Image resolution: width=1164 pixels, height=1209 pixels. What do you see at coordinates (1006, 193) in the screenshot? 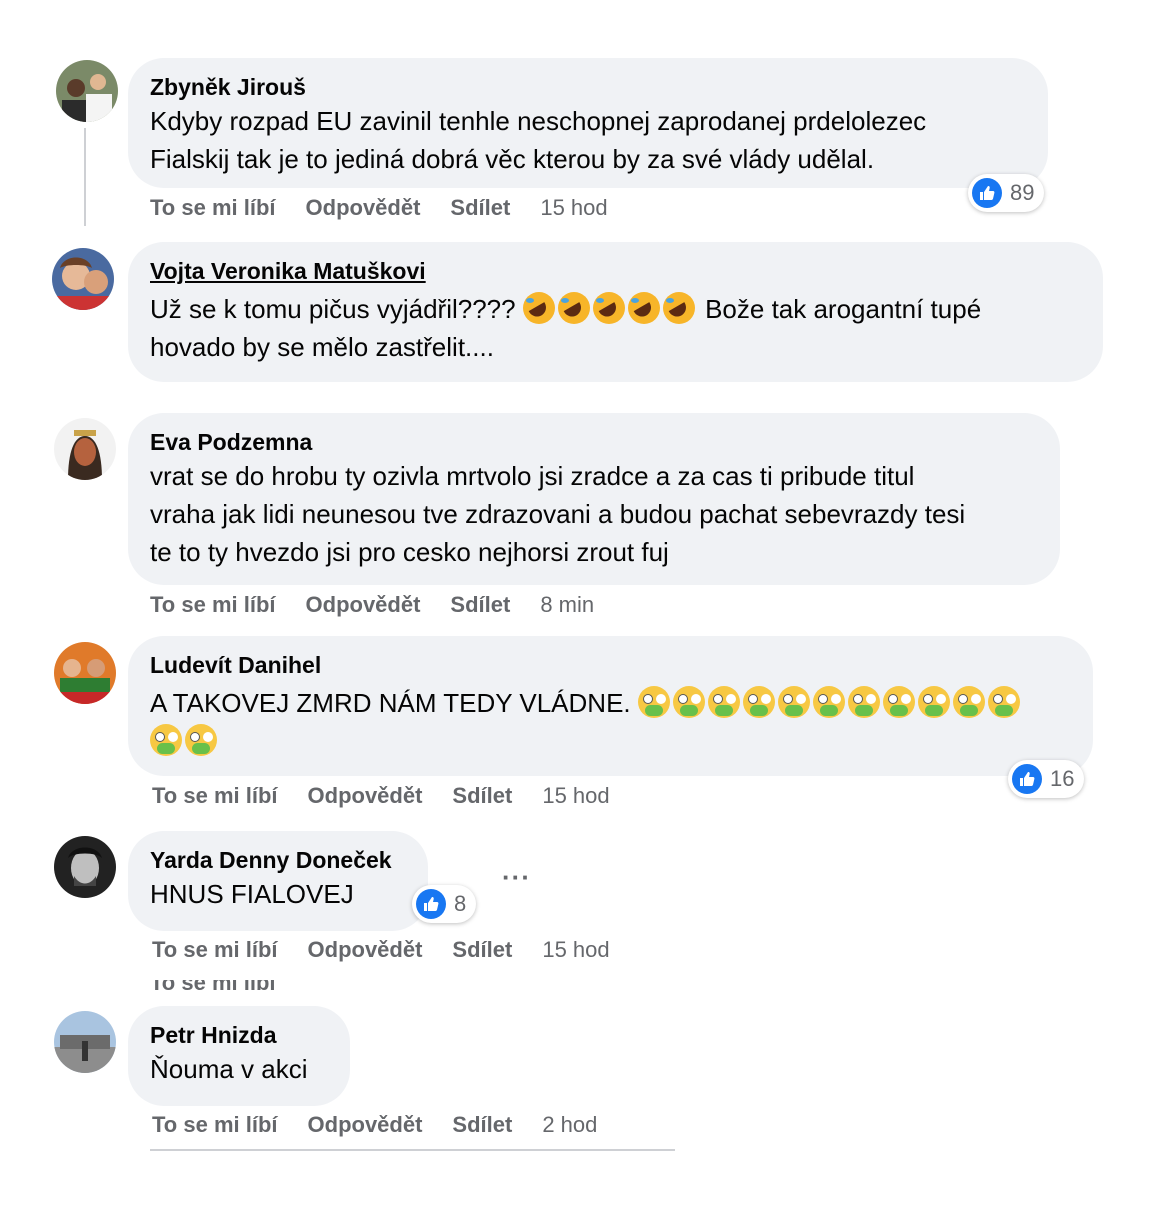
I see `reaction-count: 89` at bounding box center [1006, 193].